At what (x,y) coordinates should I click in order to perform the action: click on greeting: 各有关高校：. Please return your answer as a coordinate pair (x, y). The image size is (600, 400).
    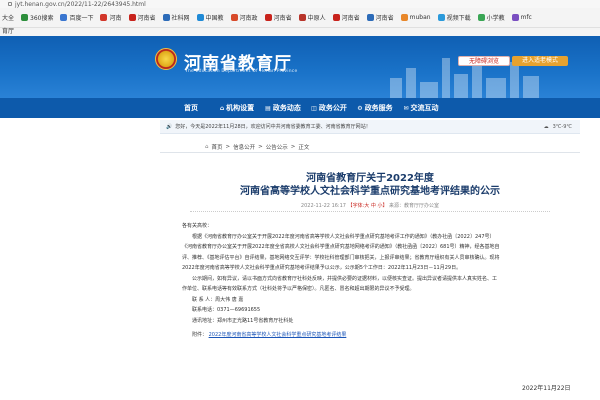
    Looking at the image, I should click on (197, 226).